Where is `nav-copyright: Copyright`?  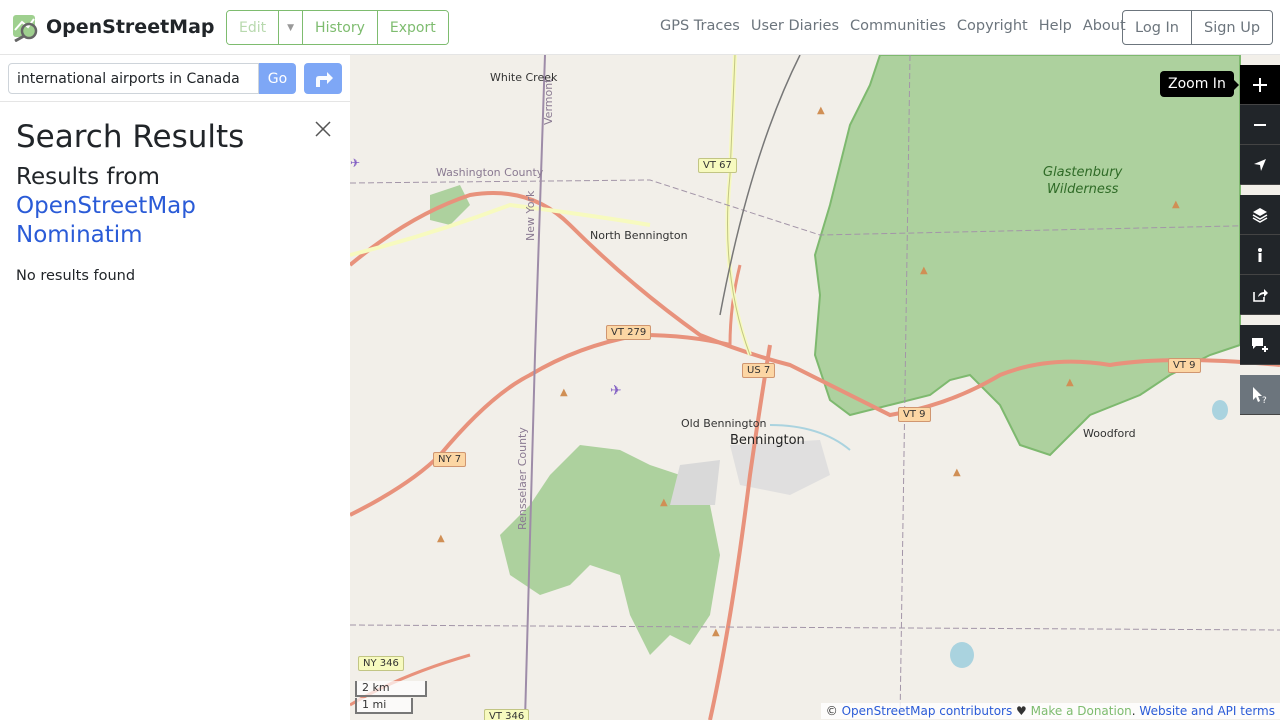
nav-copyright: Copyright is located at coordinates (992, 26).